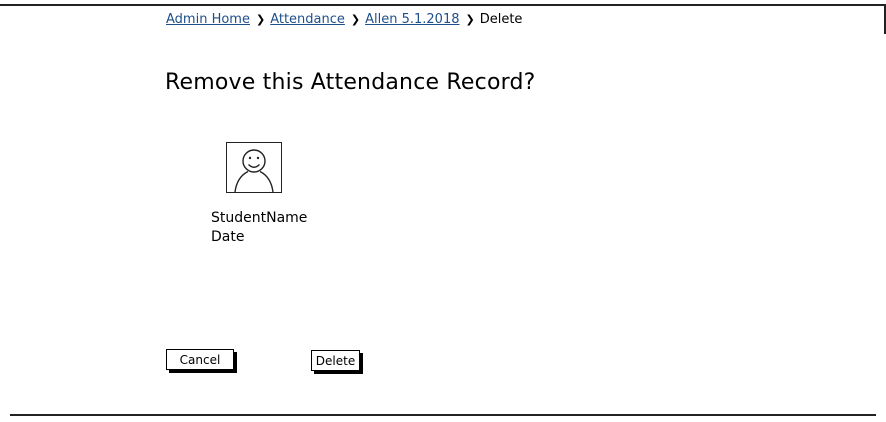 The height and width of the screenshot is (422, 886). What do you see at coordinates (443, 415) in the screenshot?
I see `bottom-divider` at bounding box center [443, 415].